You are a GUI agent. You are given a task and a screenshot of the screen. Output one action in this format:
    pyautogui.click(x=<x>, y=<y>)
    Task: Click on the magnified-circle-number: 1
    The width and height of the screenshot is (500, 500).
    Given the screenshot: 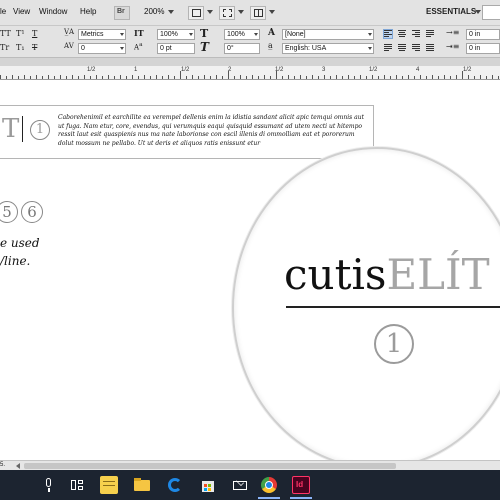 What is the action you would take?
    pyautogui.click(x=394, y=344)
    